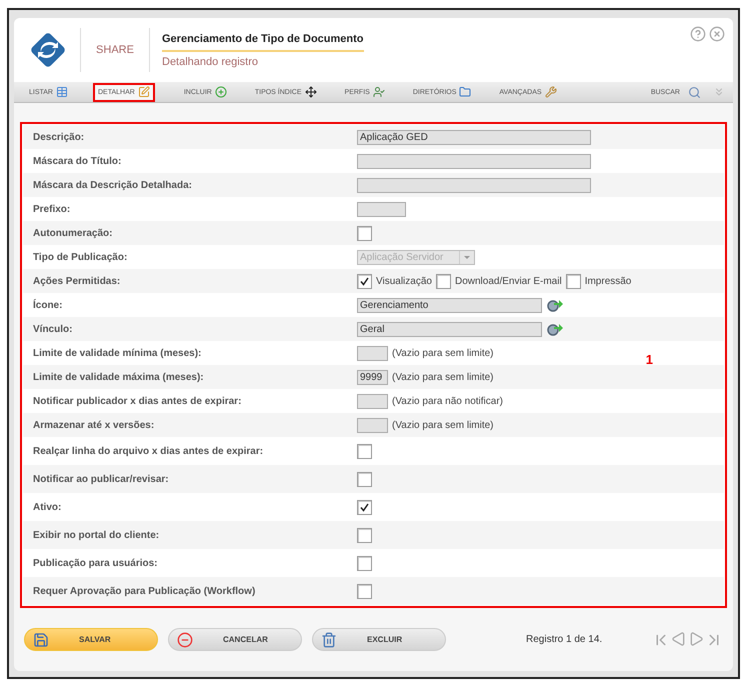  I want to click on move-icon, so click(310, 92).